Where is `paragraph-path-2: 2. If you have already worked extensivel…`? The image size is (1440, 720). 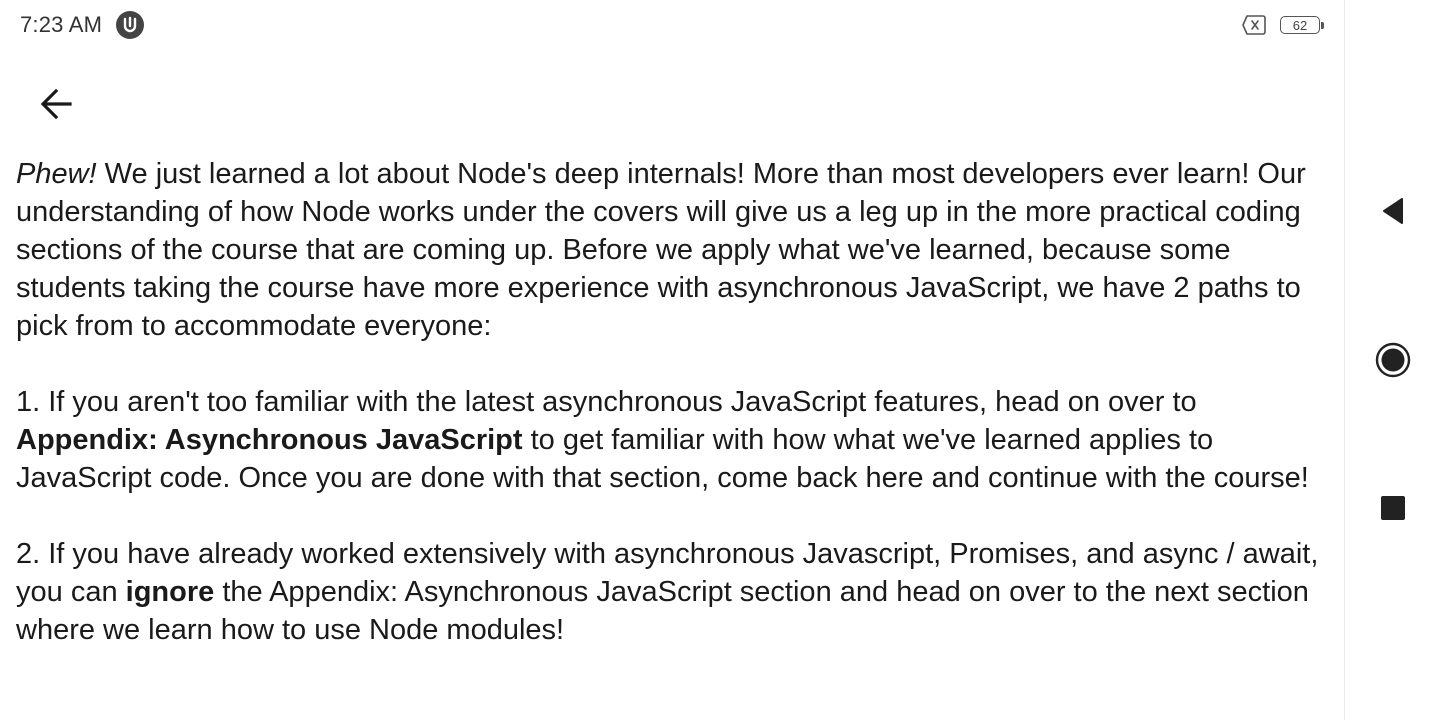 paragraph-path-2: 2. If you have already worked extensivel… is located at coordinates (673, 592).